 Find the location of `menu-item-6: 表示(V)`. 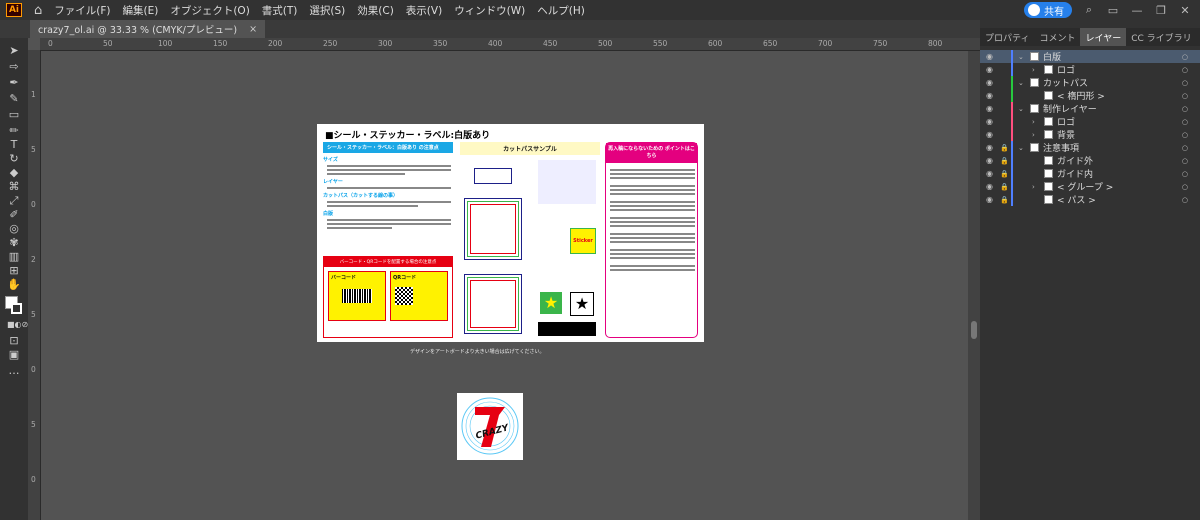

menu-item-6: 表示(V) is located at coordinates (424, 10).